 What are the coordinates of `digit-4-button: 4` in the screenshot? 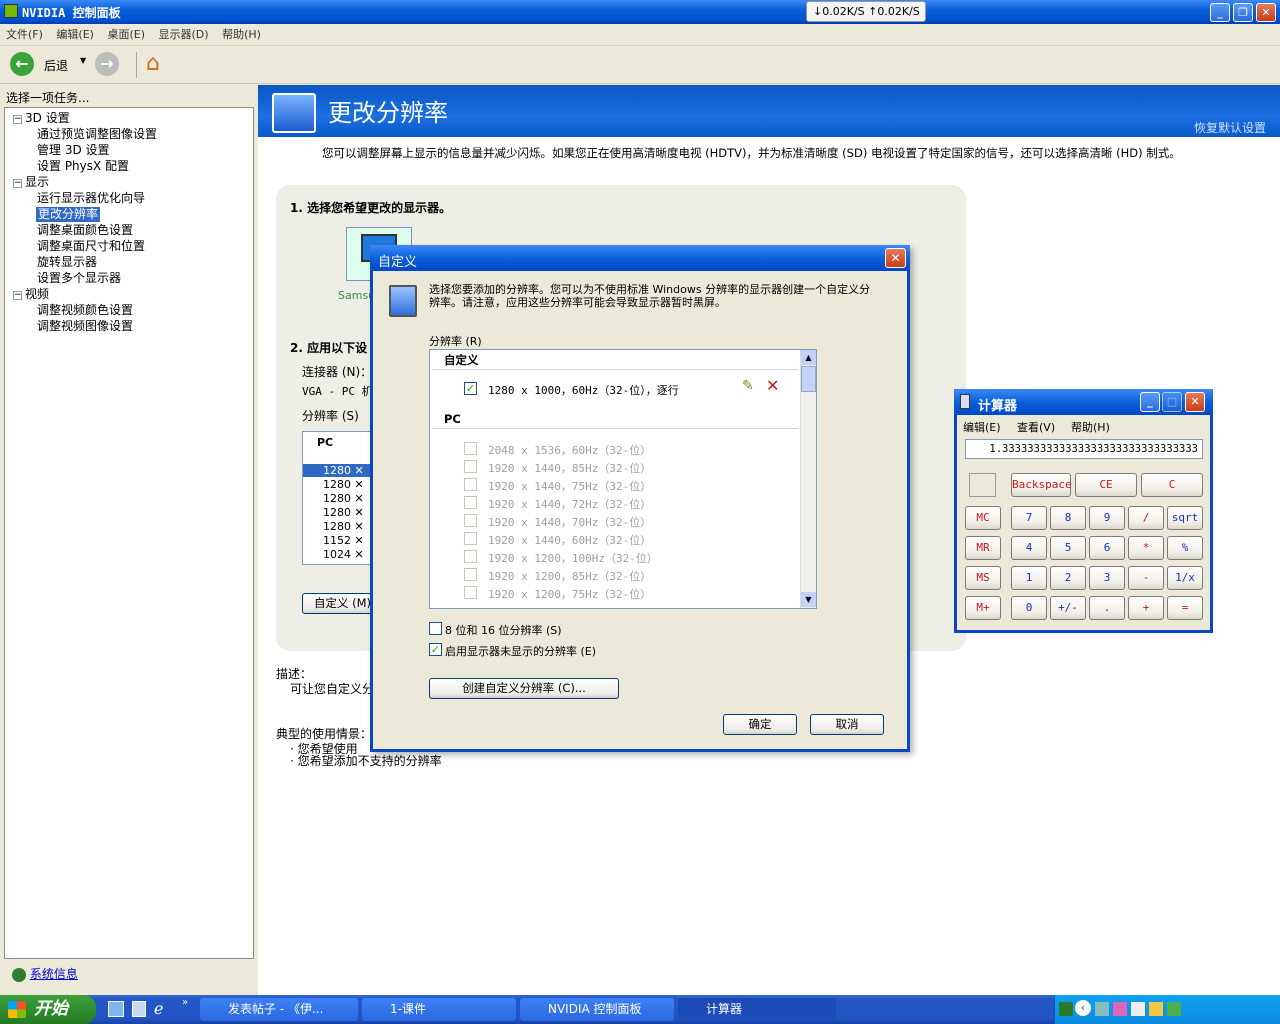 It's located at (1029, 548).